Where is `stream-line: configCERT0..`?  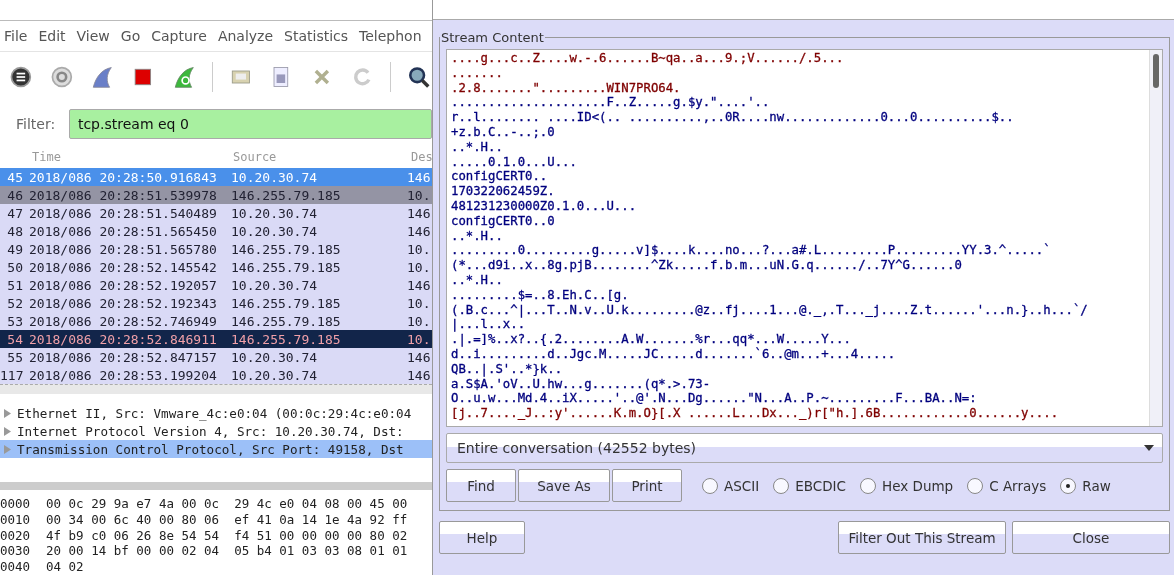
stream-line: configCERT0.. is located at coordinates (500, 177).